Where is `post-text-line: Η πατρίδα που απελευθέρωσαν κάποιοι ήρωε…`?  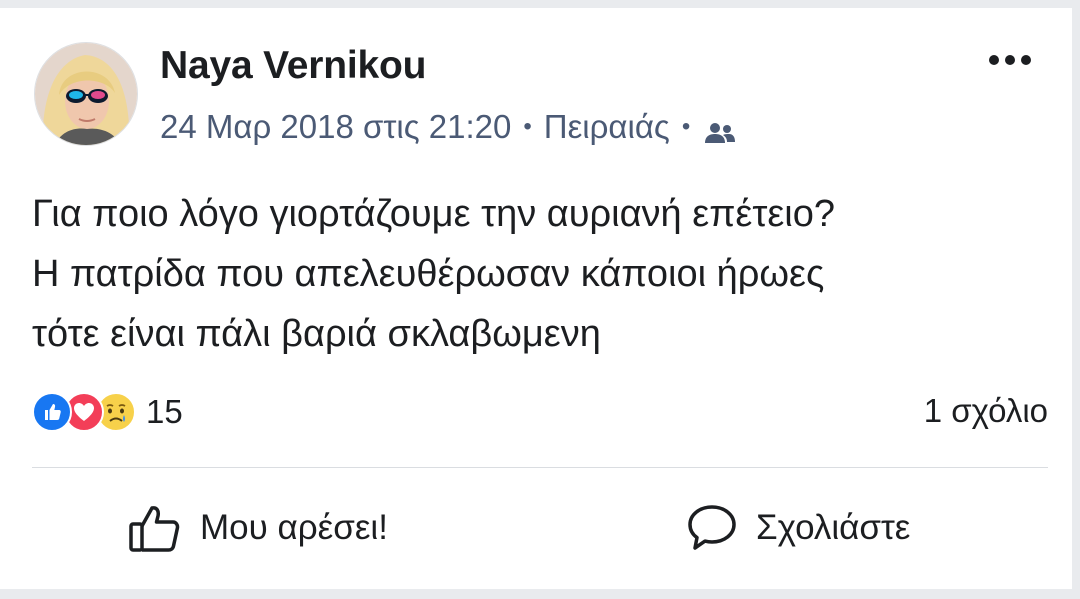
post-text-line: Η πατρίδα που απελευθέρωσαν κάποιοι ήρωε… is located at coordinates (428, 274).